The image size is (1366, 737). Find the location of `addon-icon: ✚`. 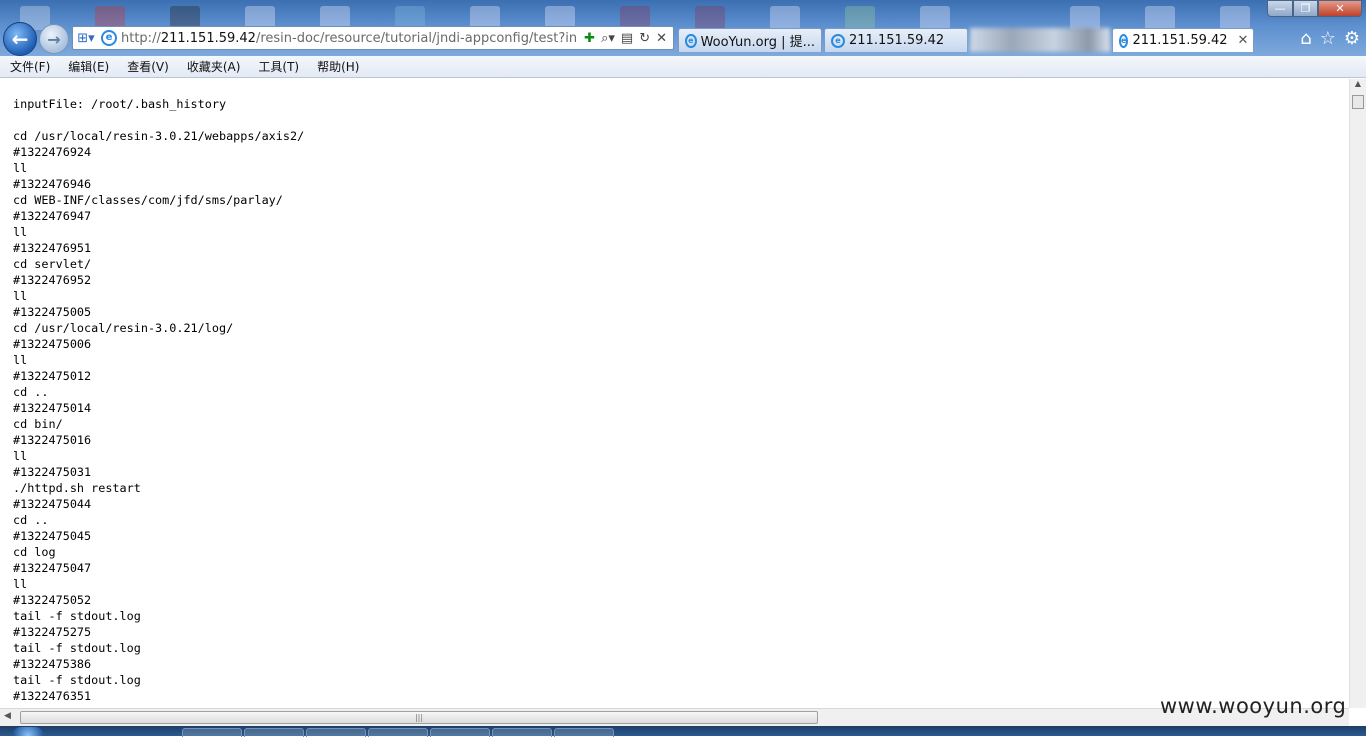

addon-icon: ✚ is located at coordinates (589, 38).